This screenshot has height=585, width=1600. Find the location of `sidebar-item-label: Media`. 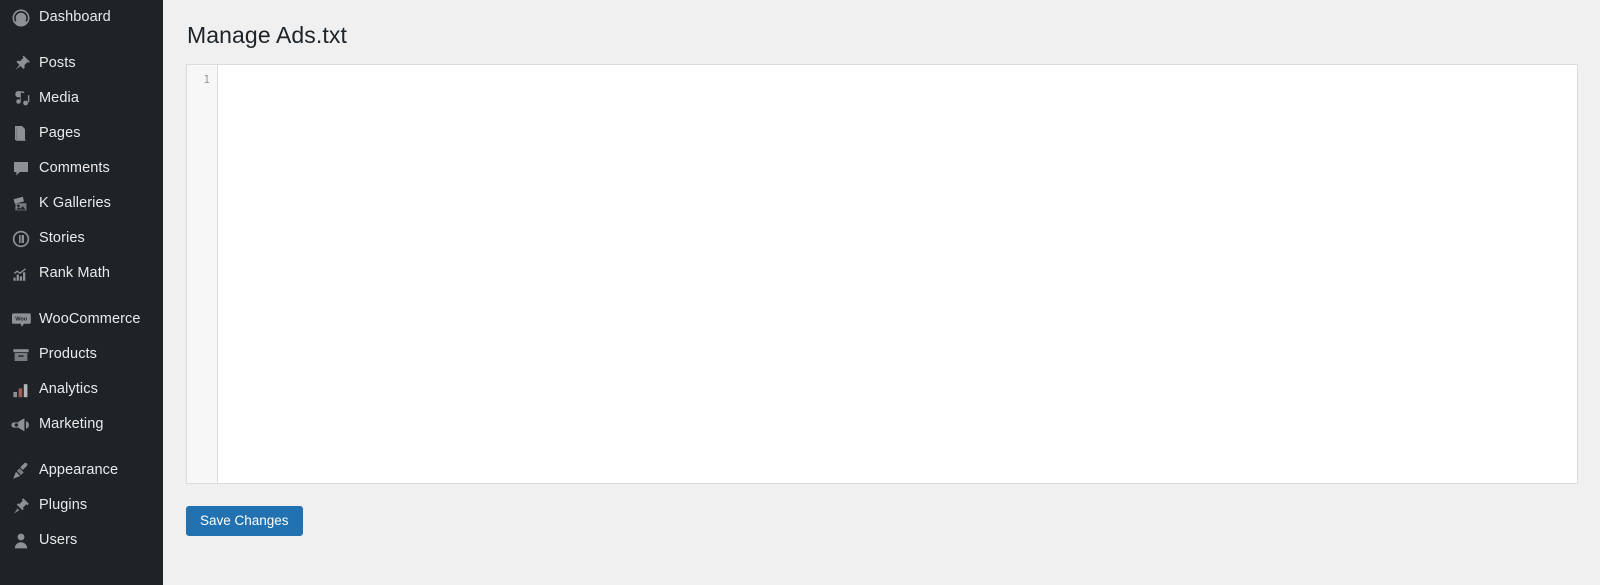

sidebar-item-label: Media is located at coordinates (59, 98).